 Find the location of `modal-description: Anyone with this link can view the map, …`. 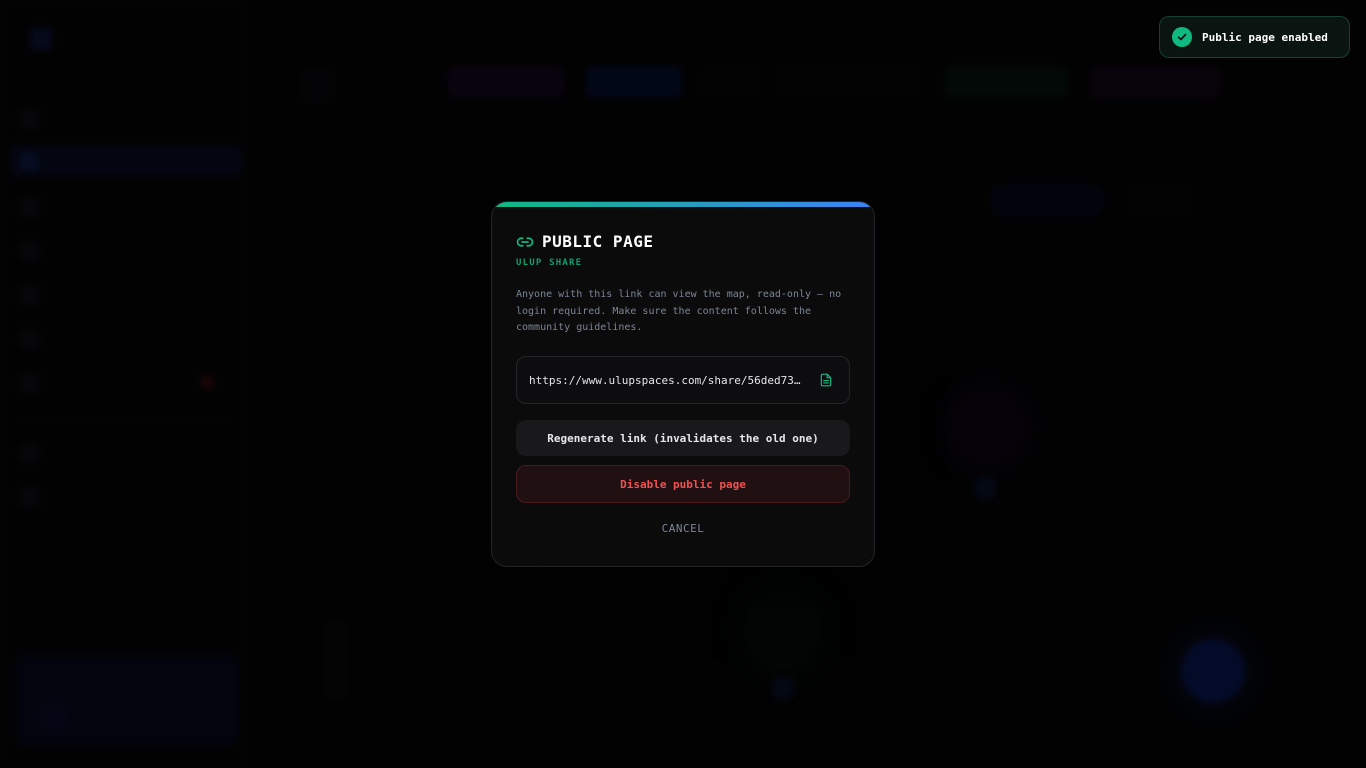

modal-description: Anyone with this link can view the map, … is located at coordinates (679, 311).